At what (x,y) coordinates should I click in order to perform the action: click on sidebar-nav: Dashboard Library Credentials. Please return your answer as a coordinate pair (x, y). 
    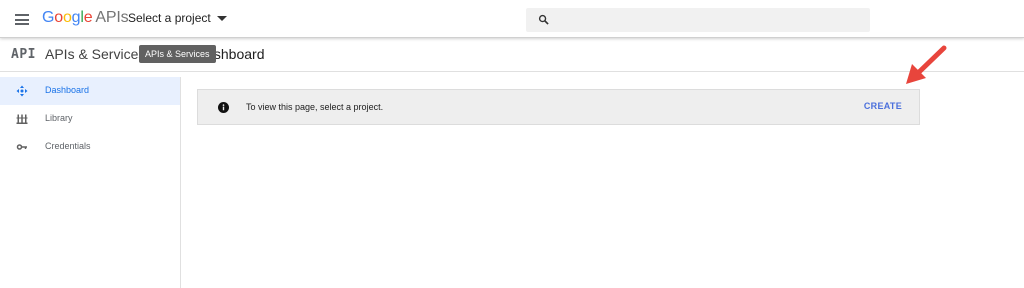
    Looking at the image, I should click on (90, 182).